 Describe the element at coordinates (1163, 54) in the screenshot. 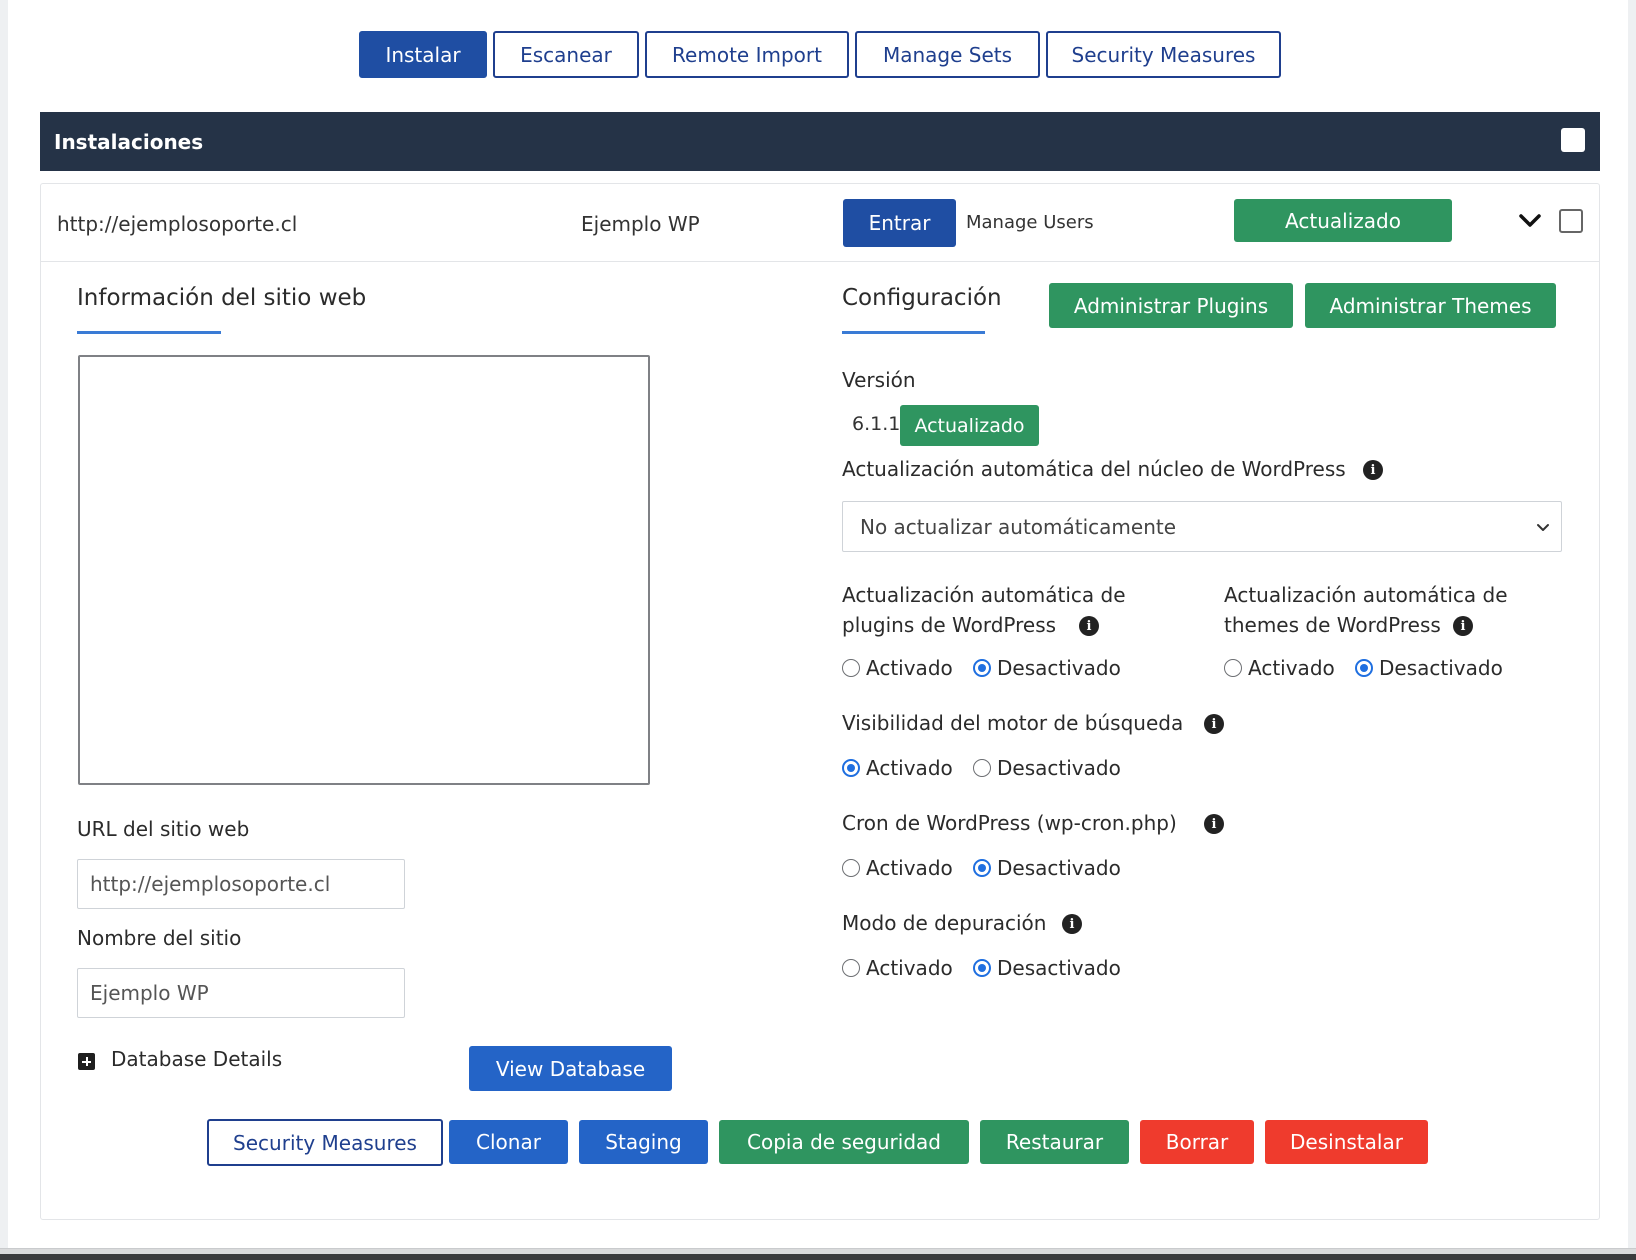

I see `tab-security-measures: Security Measures` at that location.